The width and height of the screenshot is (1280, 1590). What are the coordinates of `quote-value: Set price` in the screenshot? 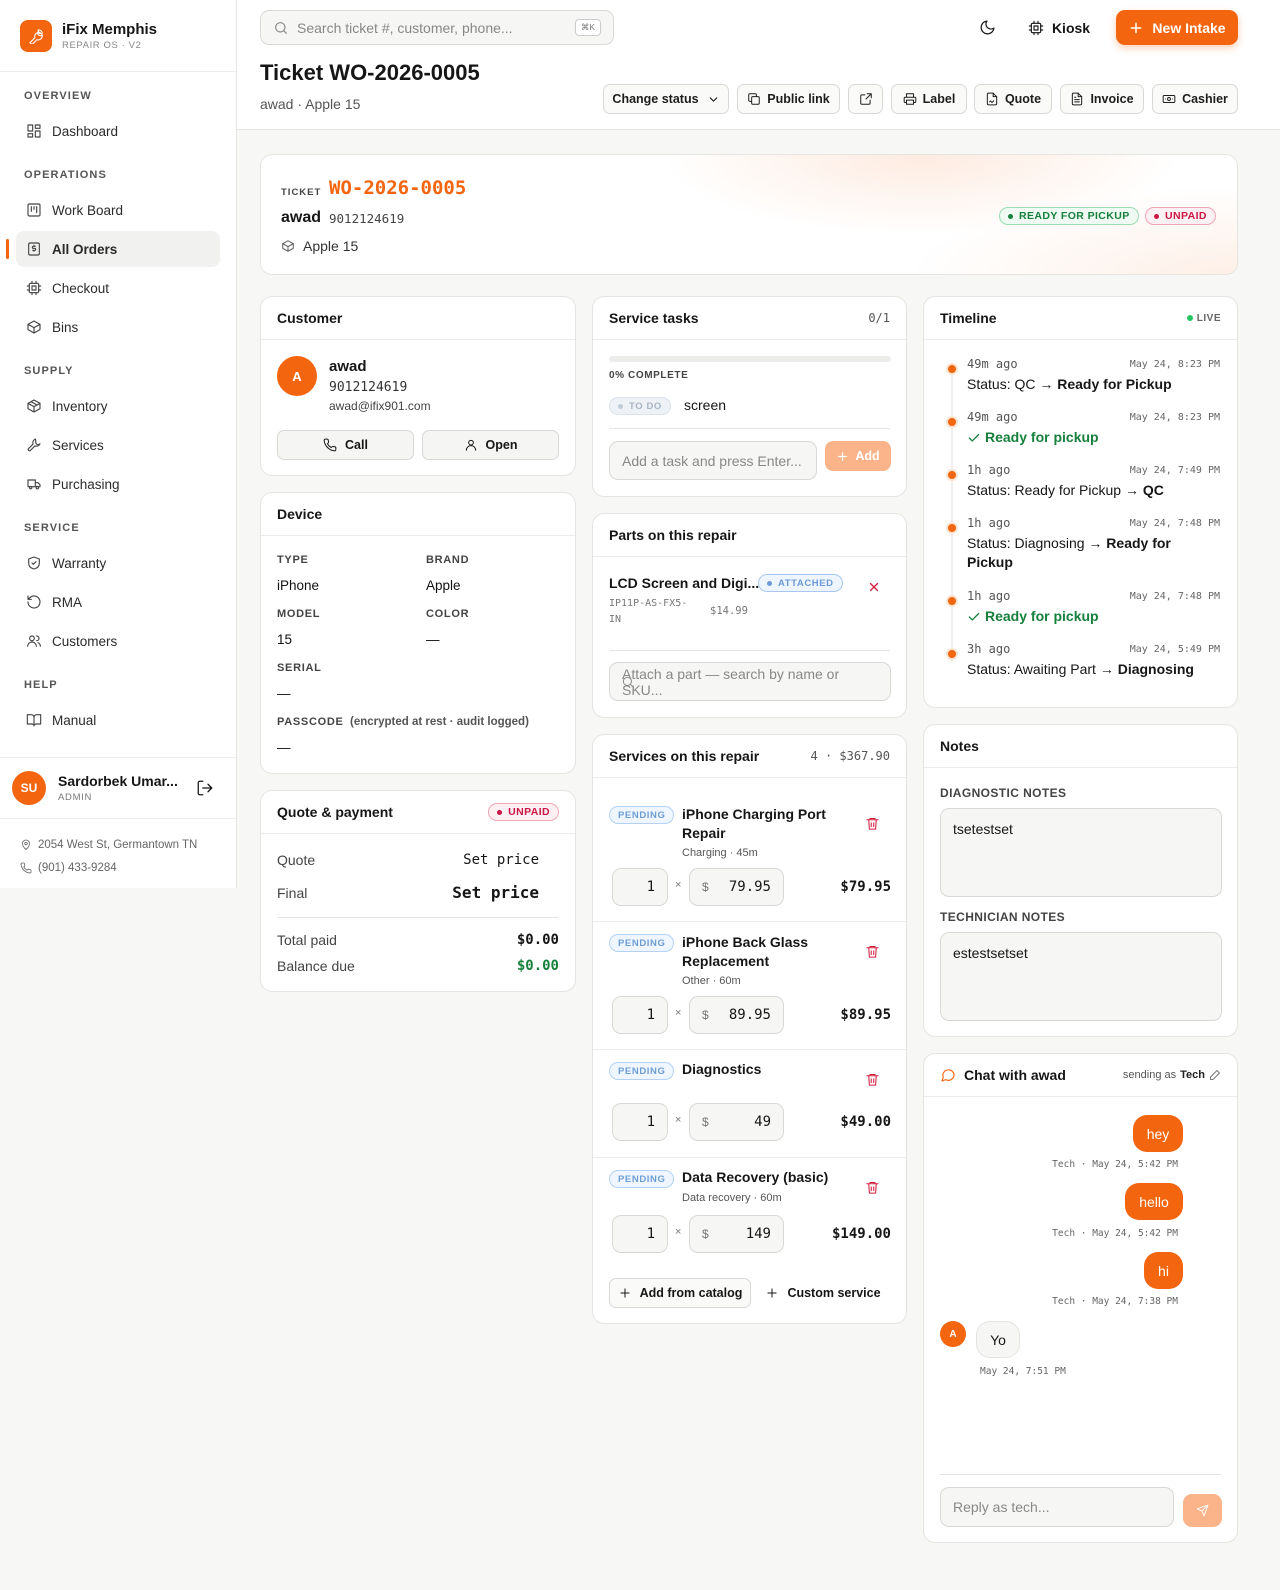 It's located at (501, 860).